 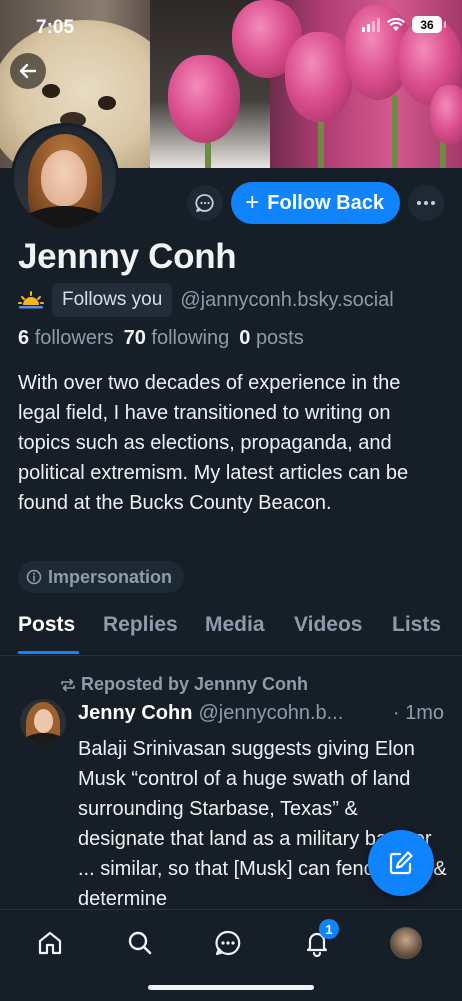 I want to click on chat-bubble-icon, so click(x=204, y=203).